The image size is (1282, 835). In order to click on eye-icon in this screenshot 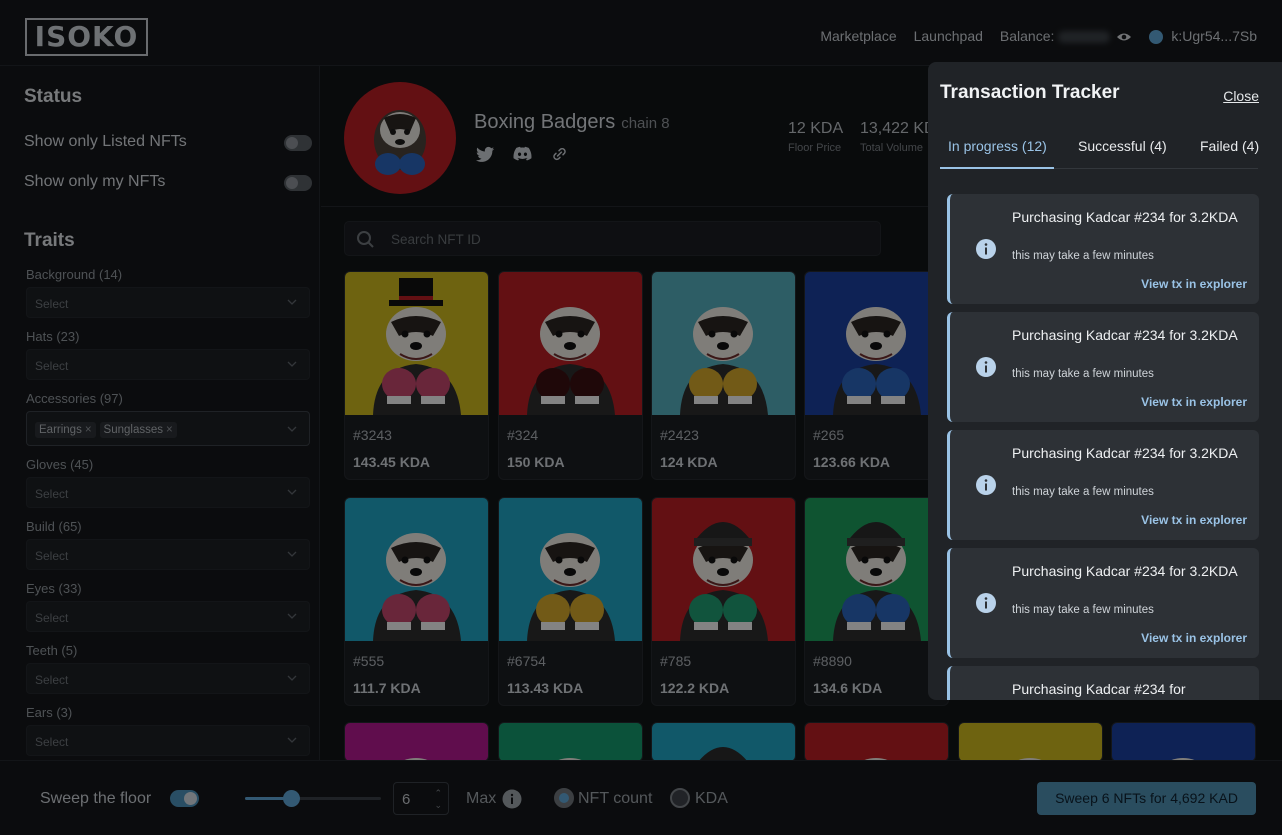, I will do `click(1124, 37)`.